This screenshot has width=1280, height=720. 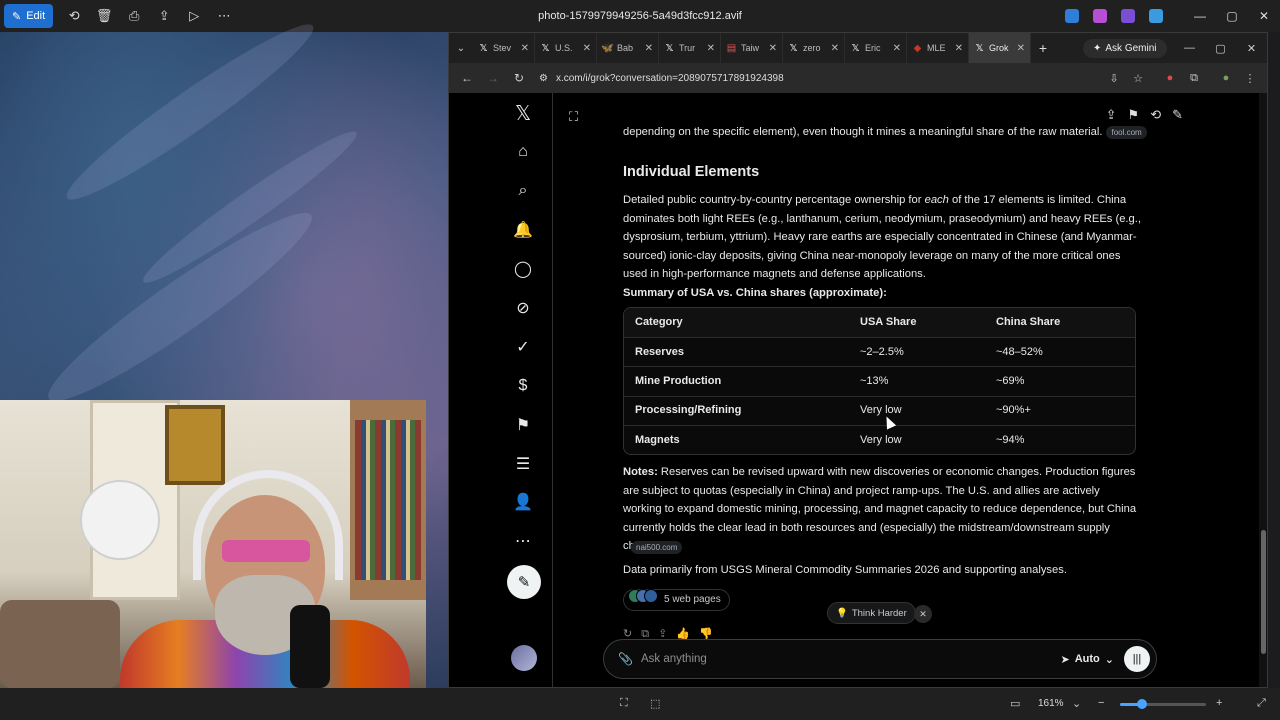 What do you see at coordinates (814, 48) in the screenshot?
I see `browser-tab: 𝕏zero ✕` at bounding box center [814, 48].